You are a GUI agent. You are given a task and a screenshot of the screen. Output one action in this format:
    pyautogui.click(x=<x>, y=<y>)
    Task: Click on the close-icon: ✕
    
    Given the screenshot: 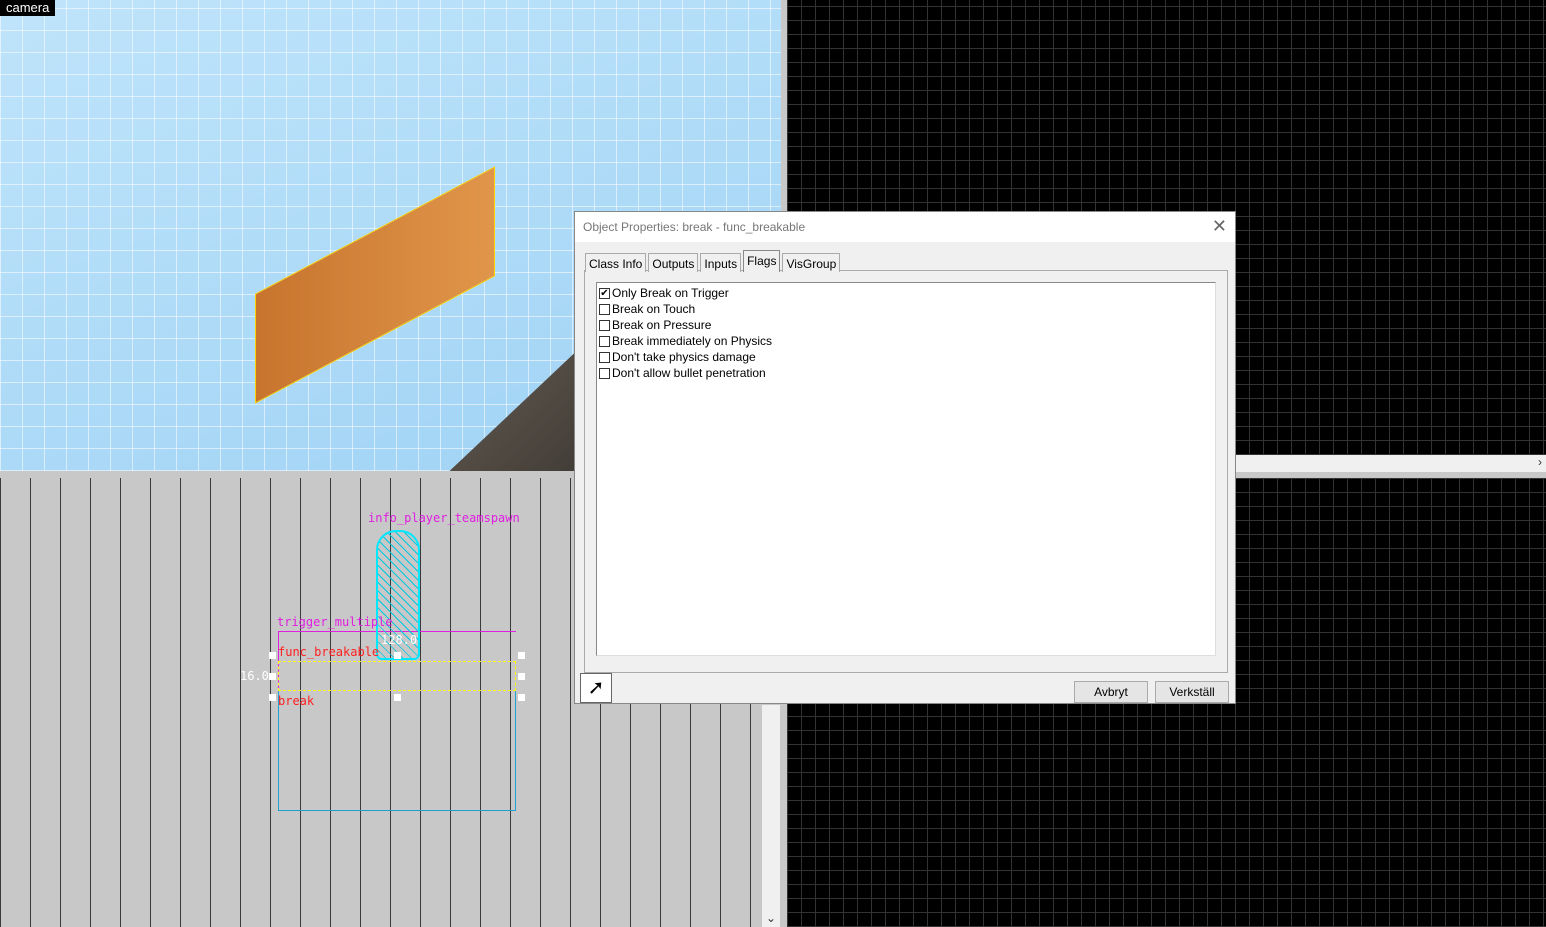 What is the action you would take?
    pyautogui.click(x=1219, y=226)
    